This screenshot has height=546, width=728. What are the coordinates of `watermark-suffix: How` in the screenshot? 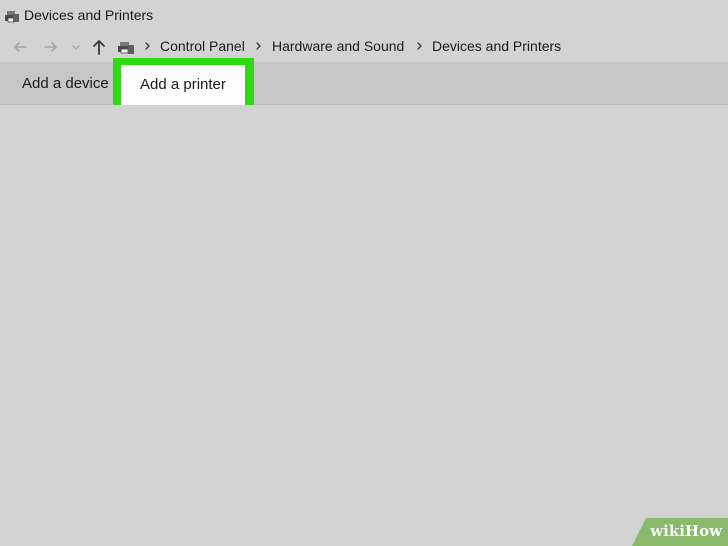 It's located at (703, 531).